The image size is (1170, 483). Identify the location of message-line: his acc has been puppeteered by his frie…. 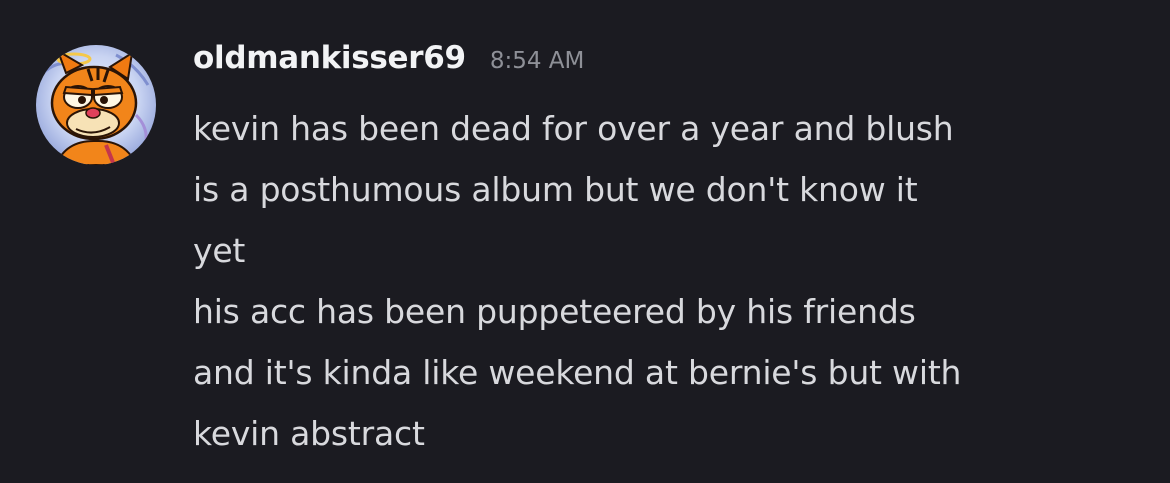
(554, 311).